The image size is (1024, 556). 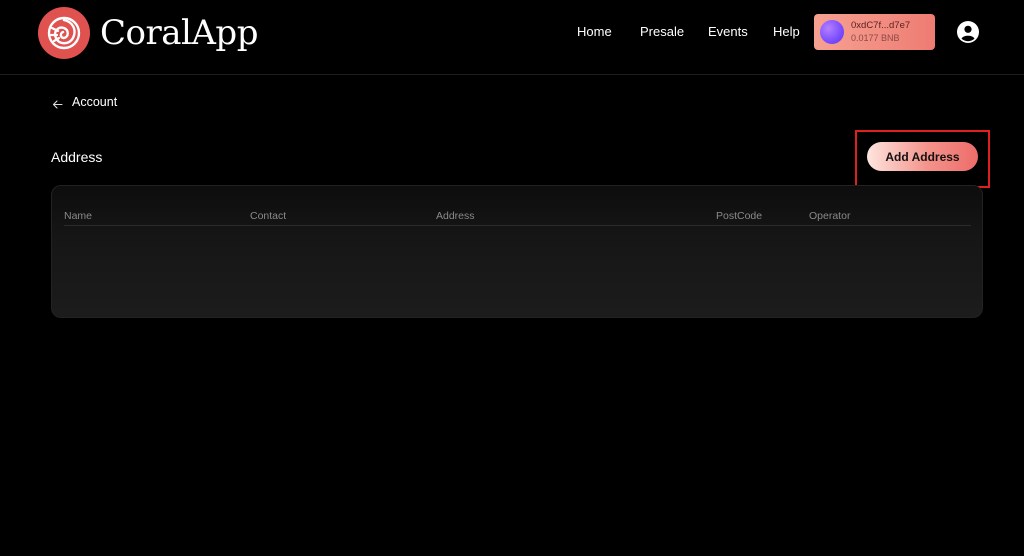 I want to click on column-header-name: Name, so click(x=78, y=216).